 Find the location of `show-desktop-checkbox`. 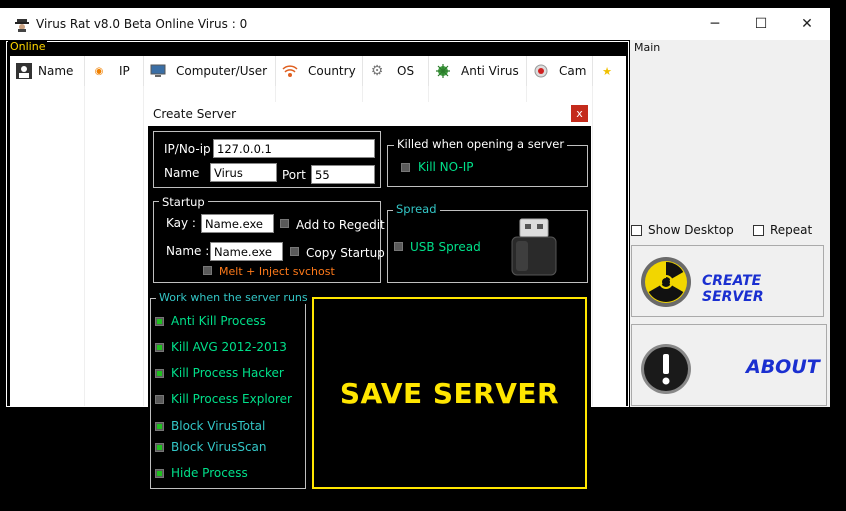

show-desktop-checkbox is located at coordinates (636, 230).